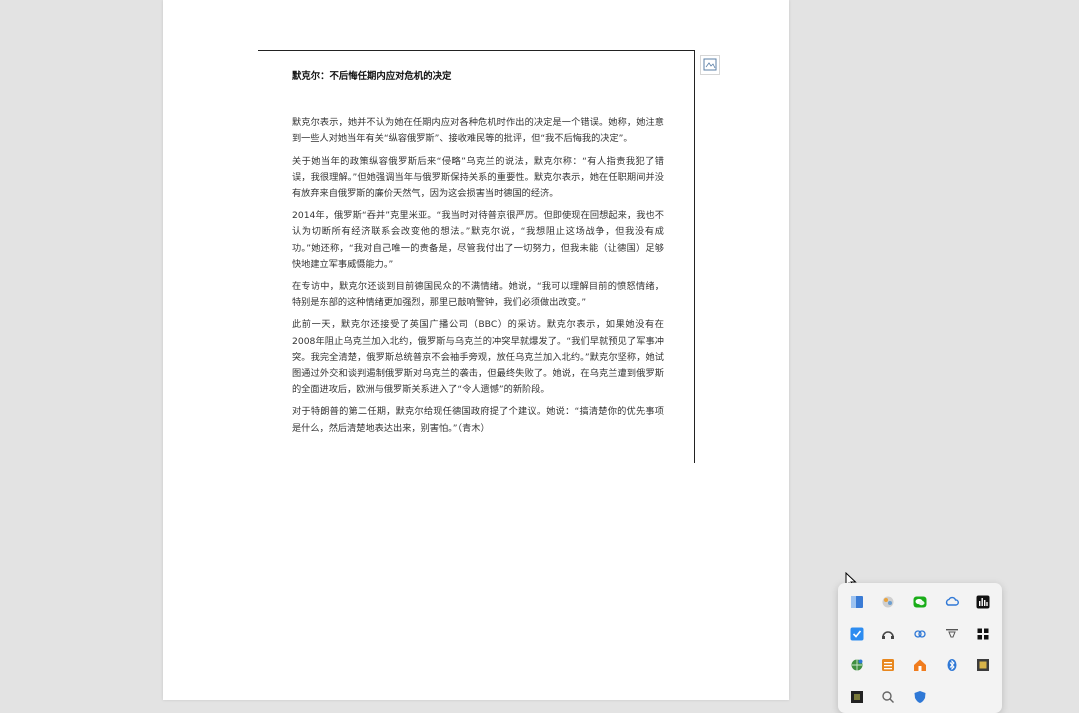  Describe the element at coordinates (888, 697) in the screenshot. I see `search-app-icon` at that location.